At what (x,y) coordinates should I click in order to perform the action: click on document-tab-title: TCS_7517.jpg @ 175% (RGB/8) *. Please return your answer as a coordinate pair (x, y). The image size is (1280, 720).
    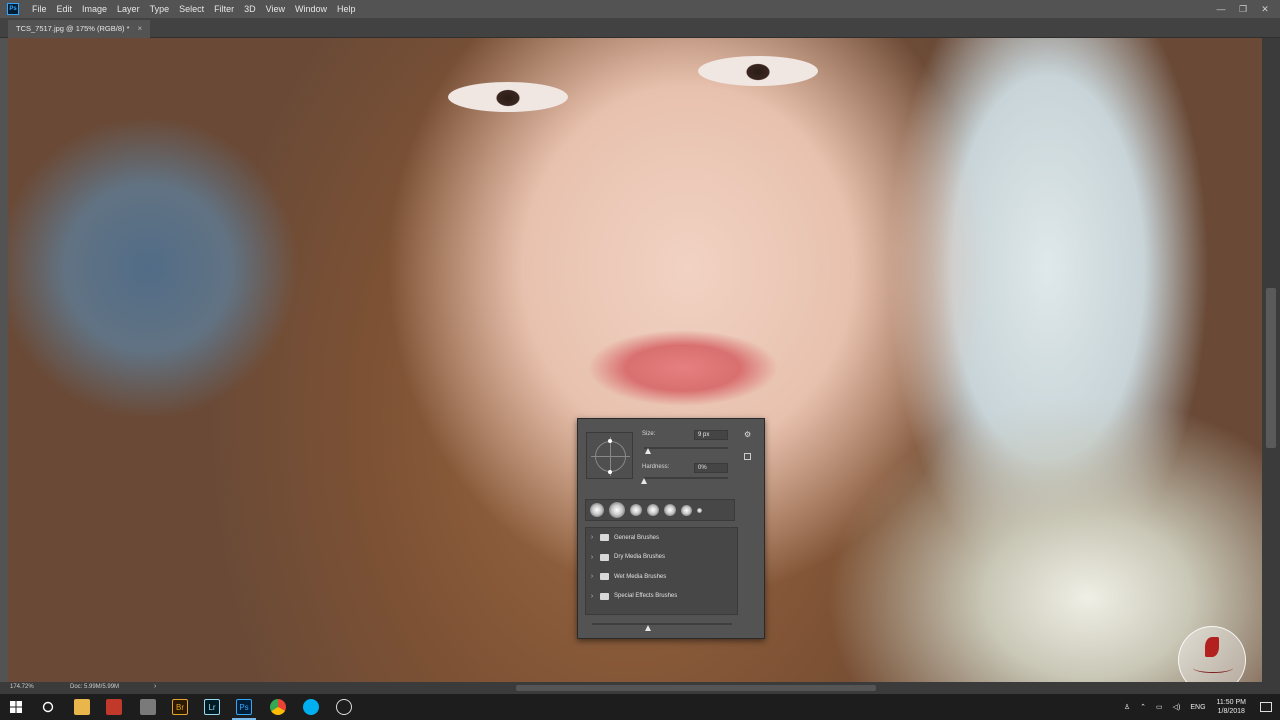
    Looking at the image, I should click on (73, 28).